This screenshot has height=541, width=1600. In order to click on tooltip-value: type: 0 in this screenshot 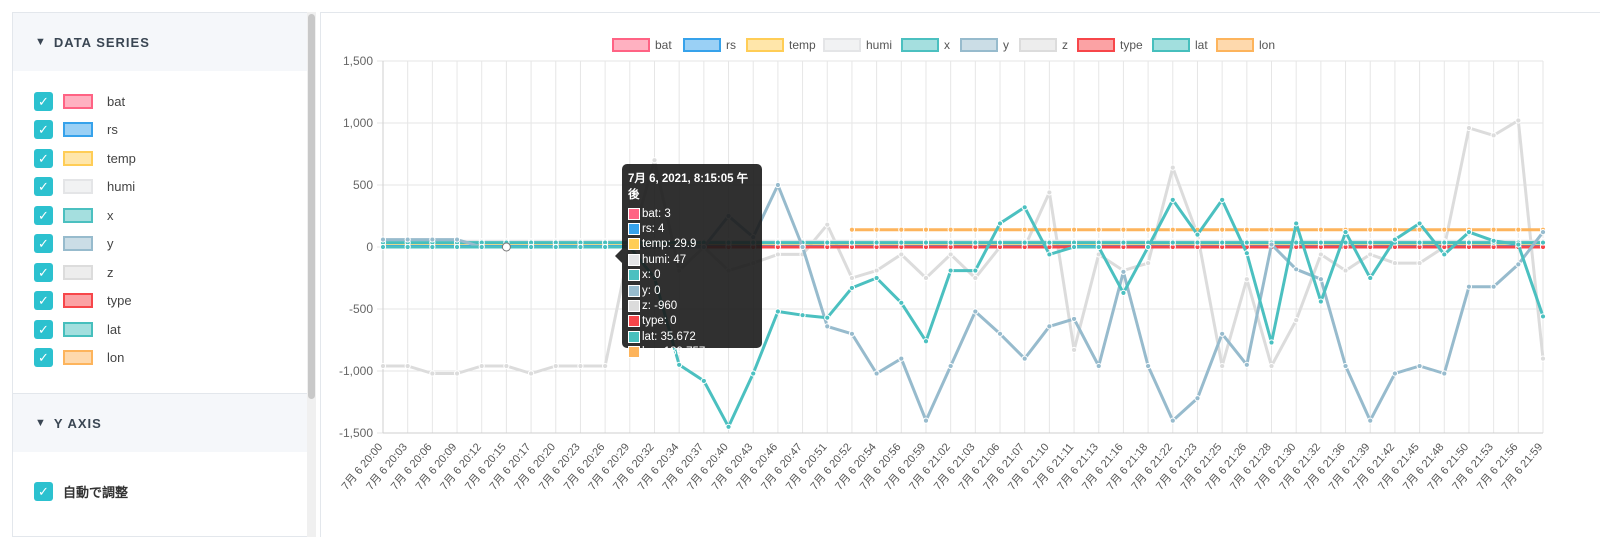, I will do `click(659, 321)`.